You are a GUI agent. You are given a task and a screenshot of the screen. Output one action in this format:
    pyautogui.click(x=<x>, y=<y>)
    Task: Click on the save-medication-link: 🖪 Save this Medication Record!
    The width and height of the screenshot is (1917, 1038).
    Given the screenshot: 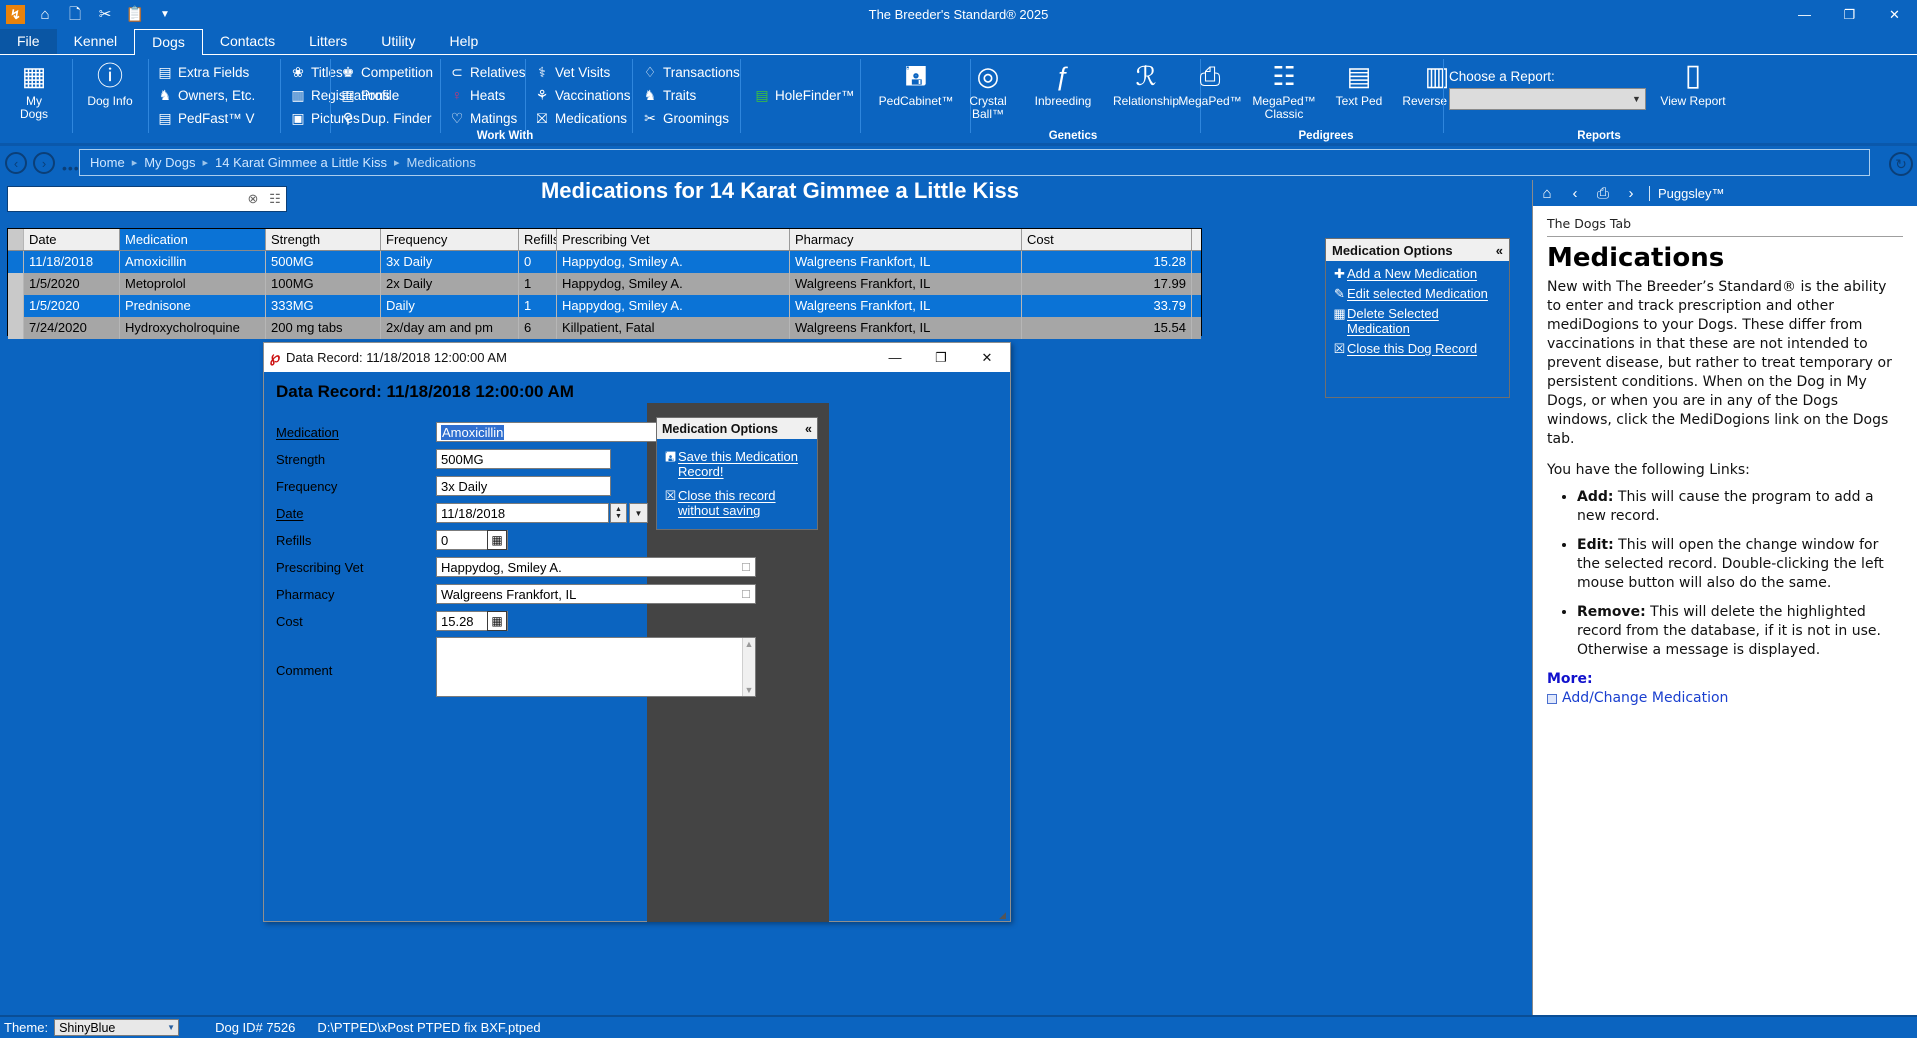 What is the action you would take?
    pyautogui.click(x=737, y=459)
    